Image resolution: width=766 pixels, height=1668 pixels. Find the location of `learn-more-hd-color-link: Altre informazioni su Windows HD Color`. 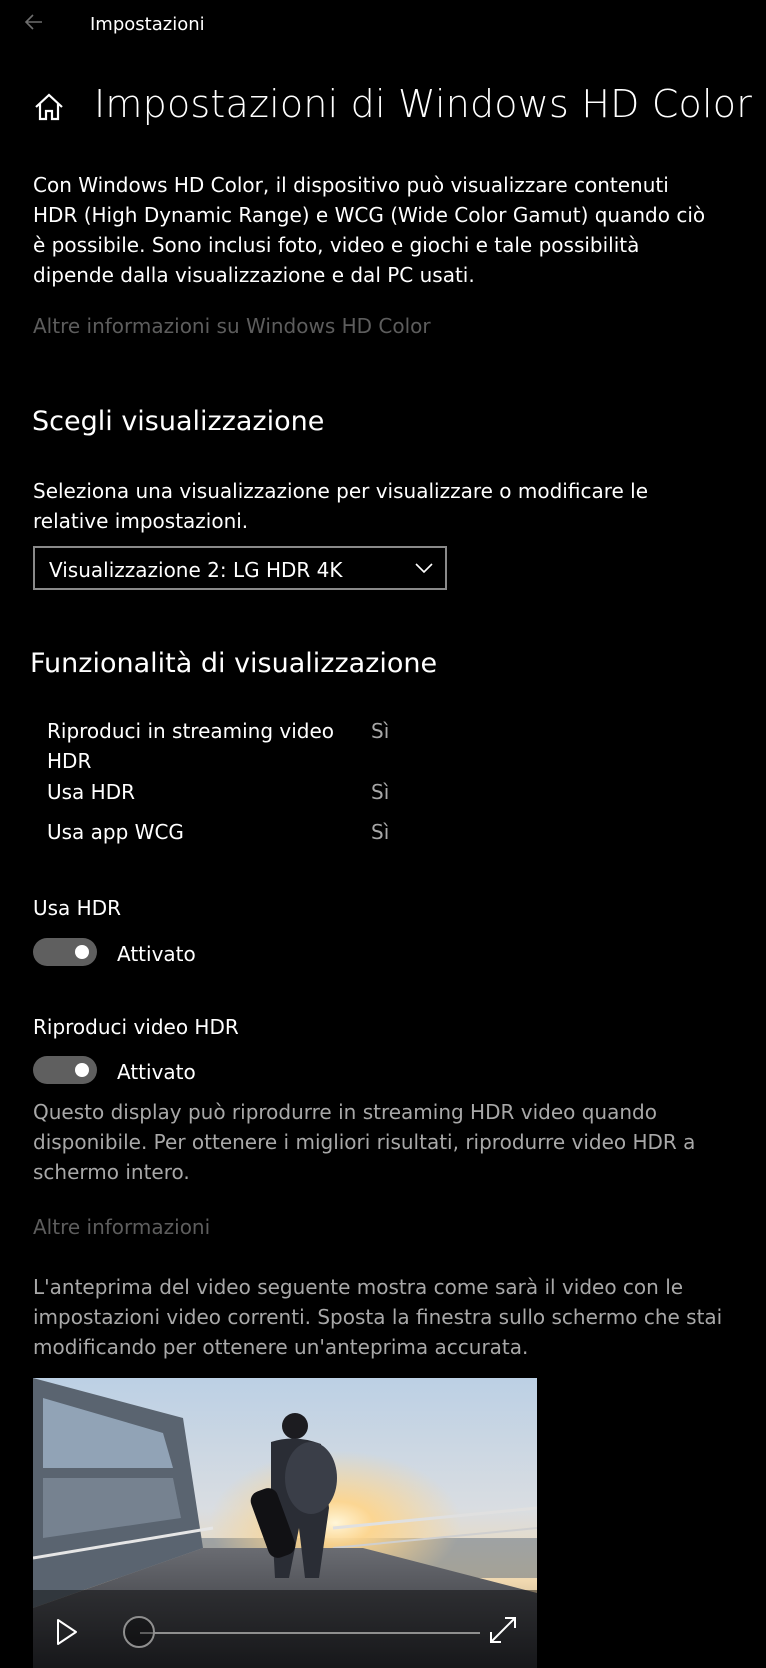

learn-more-hd-color-link: Altre informazioni su Windows HD Color is located at coordinates (232, 326).